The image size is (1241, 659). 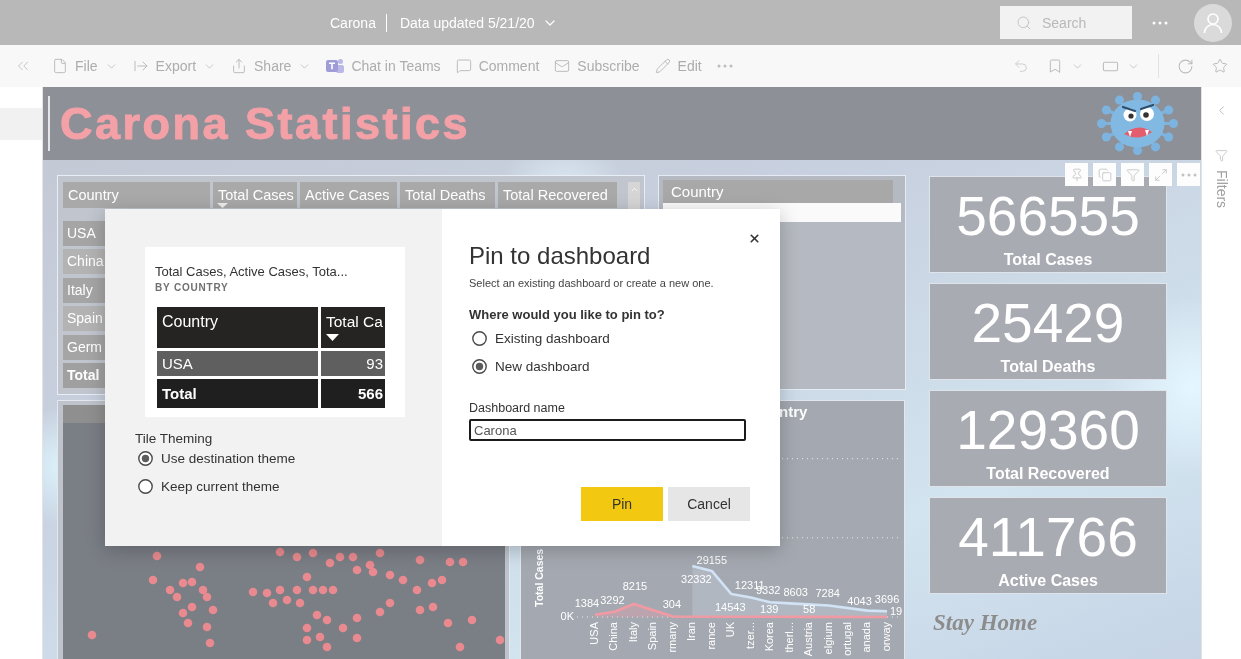 What do you see at coordinates (607, 430) in the screenshot?
I see `input-field: Carona` at bounding box center [607, 430].